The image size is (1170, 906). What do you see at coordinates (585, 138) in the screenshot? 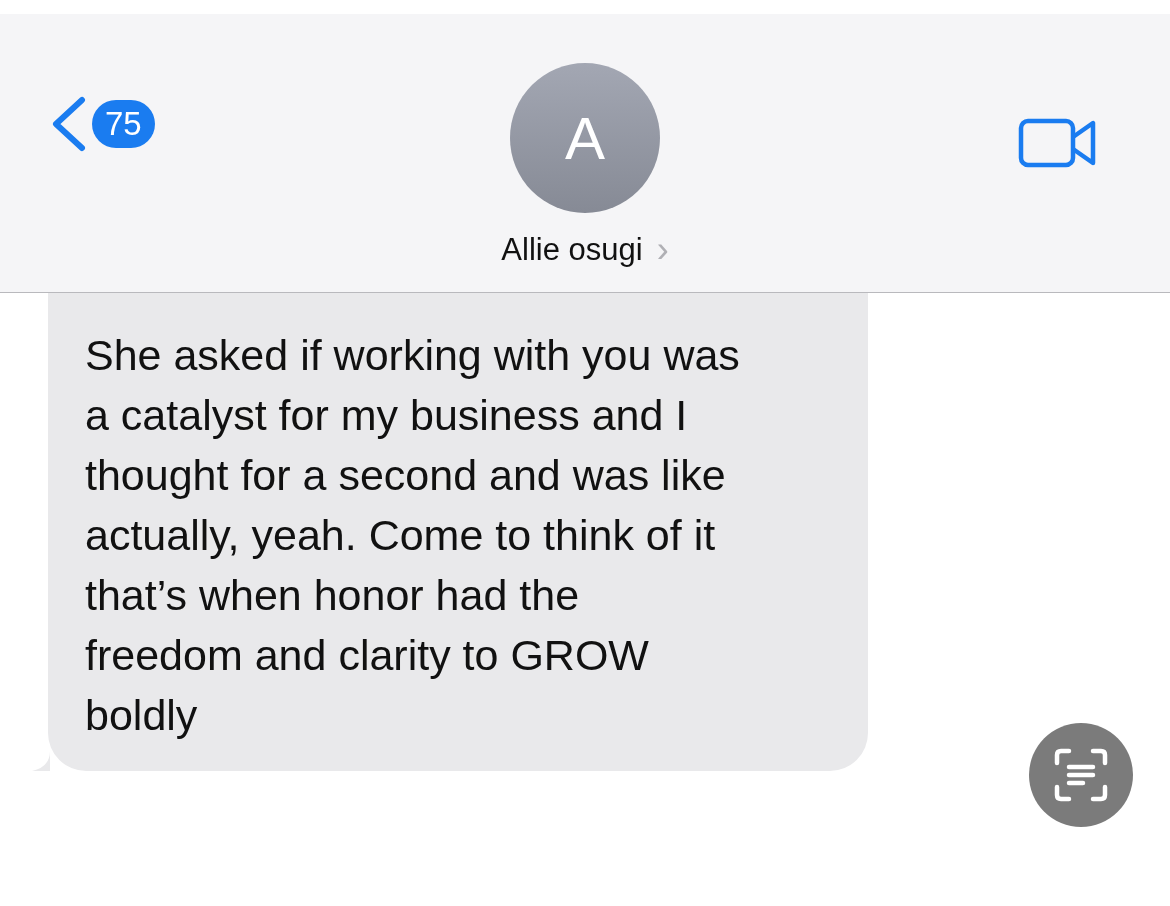
I see `contact-avatar: A` at bounding box center [585, 138].